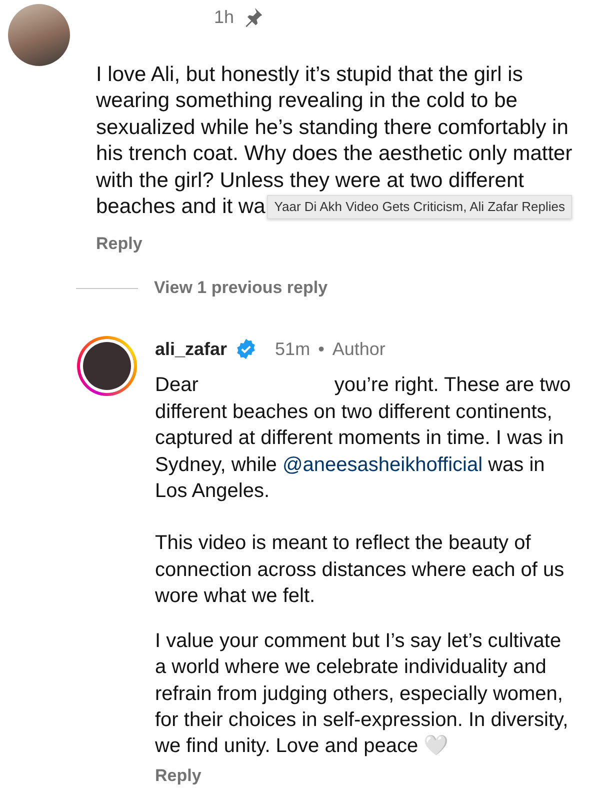  What do you see at coordinates (292, 349) in the screenshot?
I see `comment-time: 51m` at bounding box center [292, 349].